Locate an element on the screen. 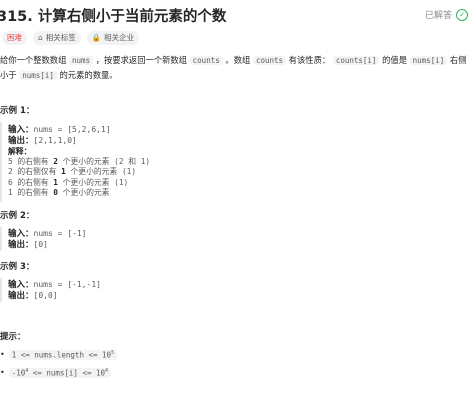 The height and width of the screenshot is (406, 474). example-1-heading: 示例 1： is located at coordinates (17, 111).